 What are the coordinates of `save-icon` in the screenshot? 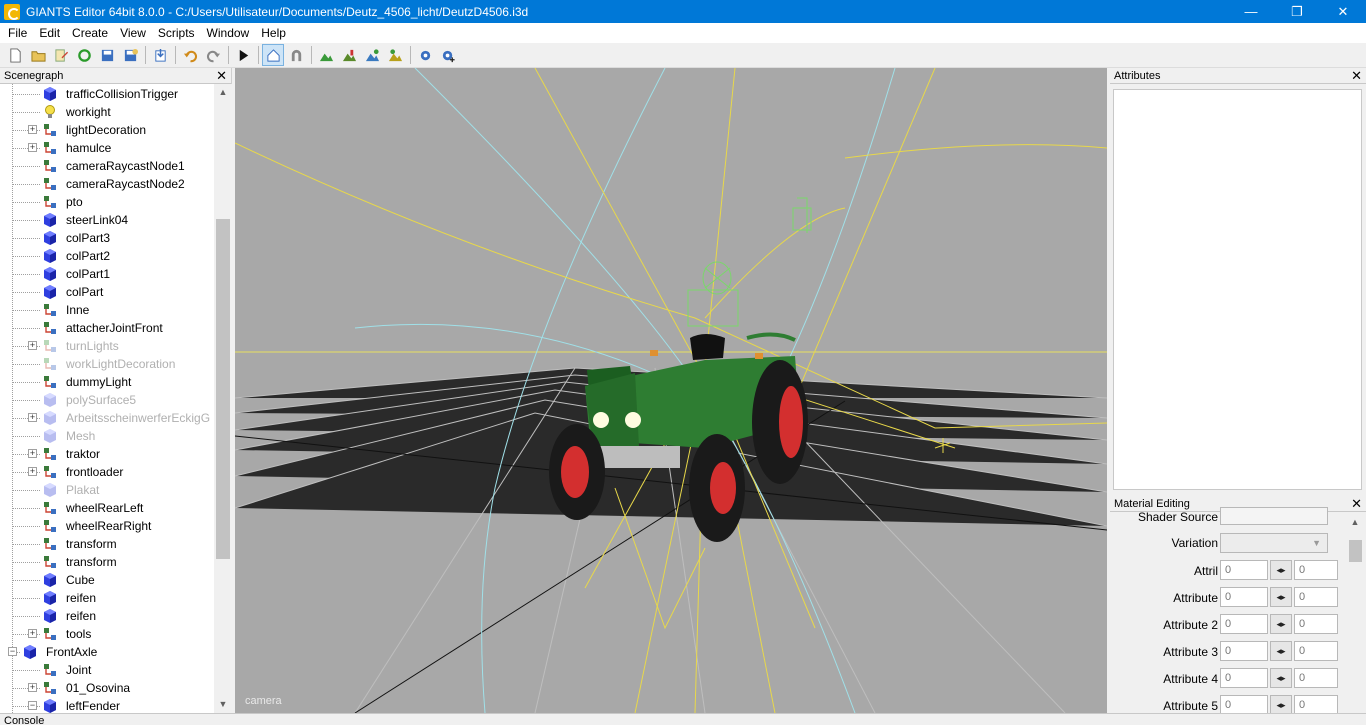 It's located at (107, 55).